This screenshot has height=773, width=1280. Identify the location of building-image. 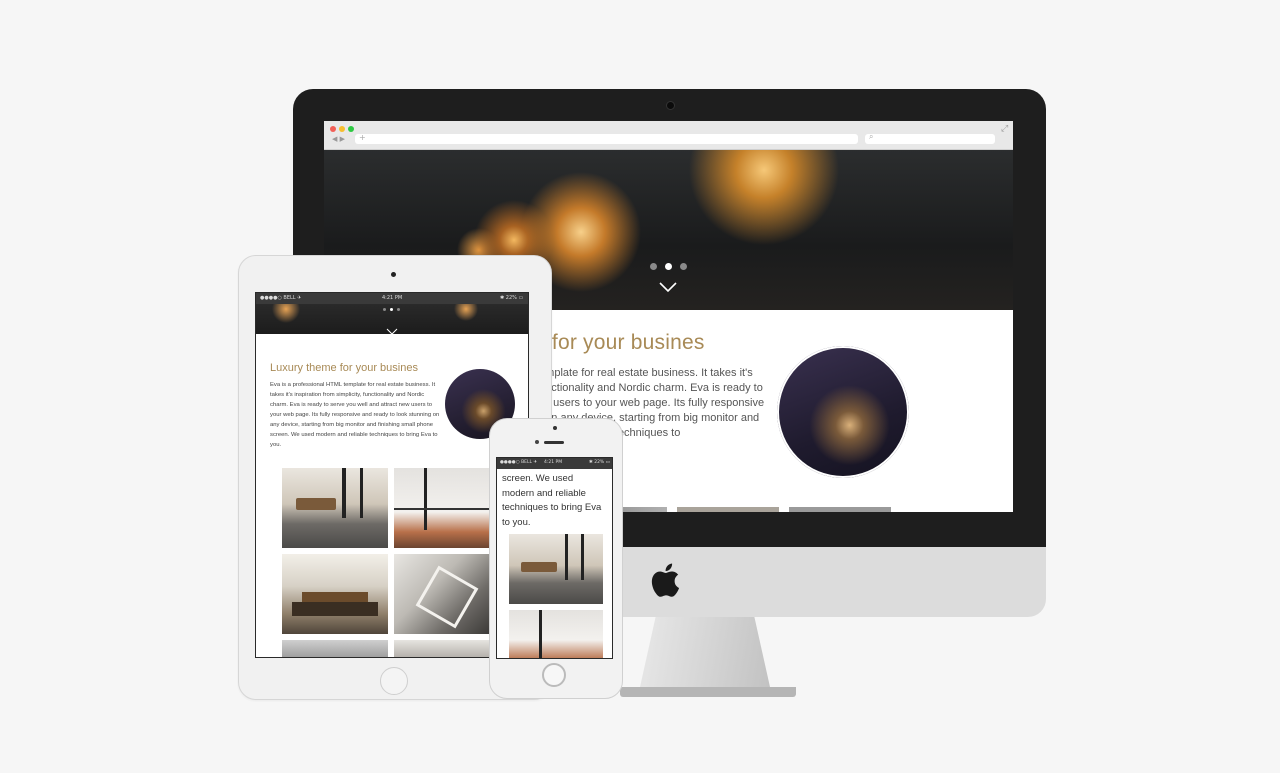
(843, 412).